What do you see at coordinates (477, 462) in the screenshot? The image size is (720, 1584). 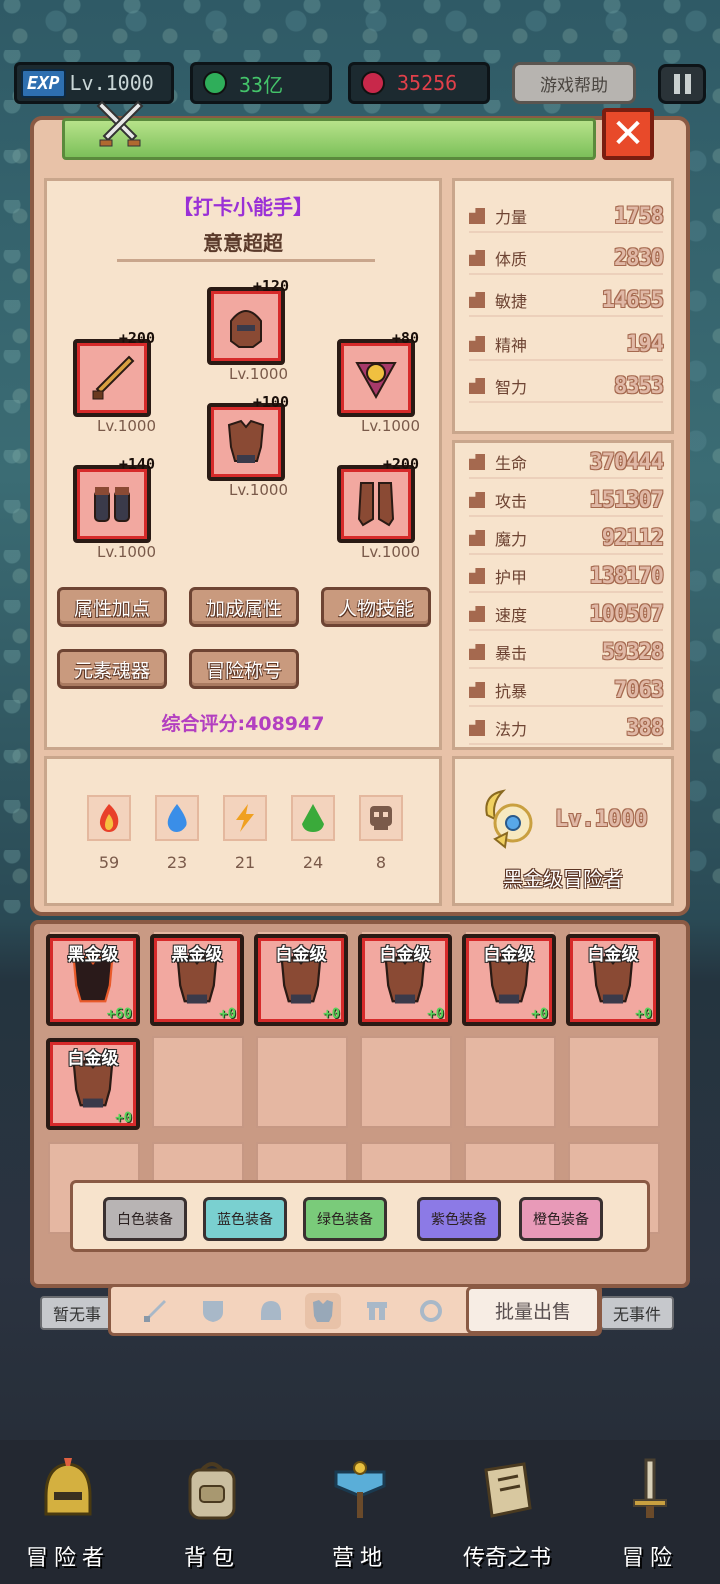 I see `heart-icon` at bounding box center [477, 462].